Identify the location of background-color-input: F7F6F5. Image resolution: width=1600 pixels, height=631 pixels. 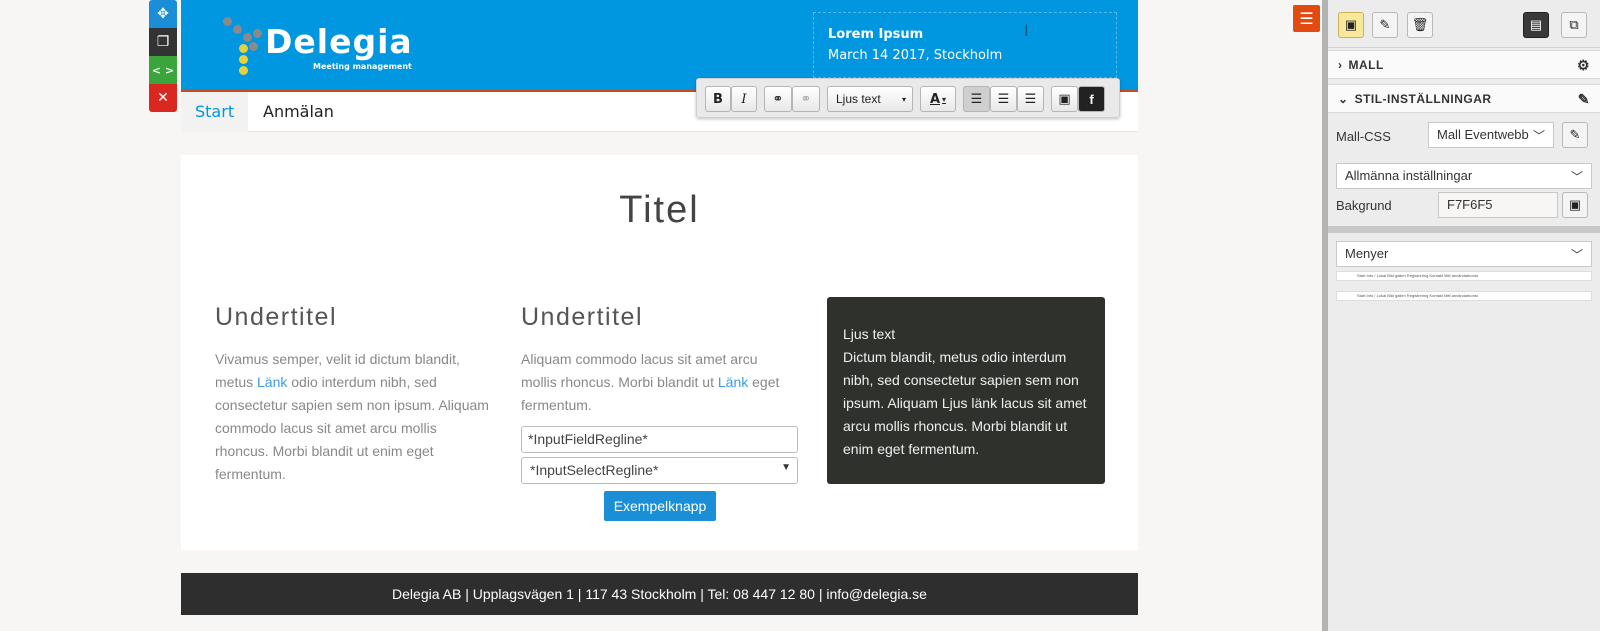
(1498, 205).